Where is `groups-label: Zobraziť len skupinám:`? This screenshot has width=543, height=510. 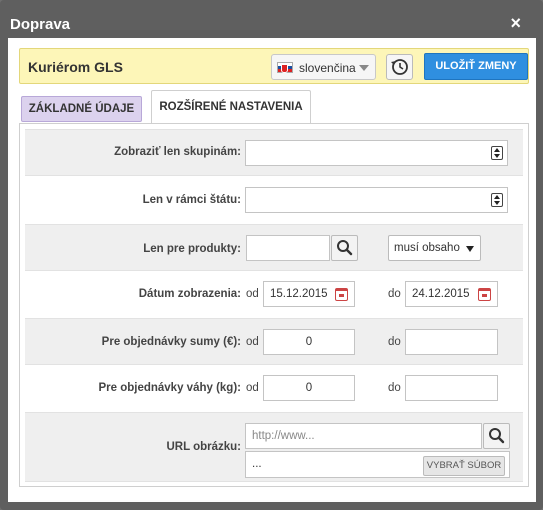
groups-label: Zobraziť len skupinám: is located at coordinates (177, 152).